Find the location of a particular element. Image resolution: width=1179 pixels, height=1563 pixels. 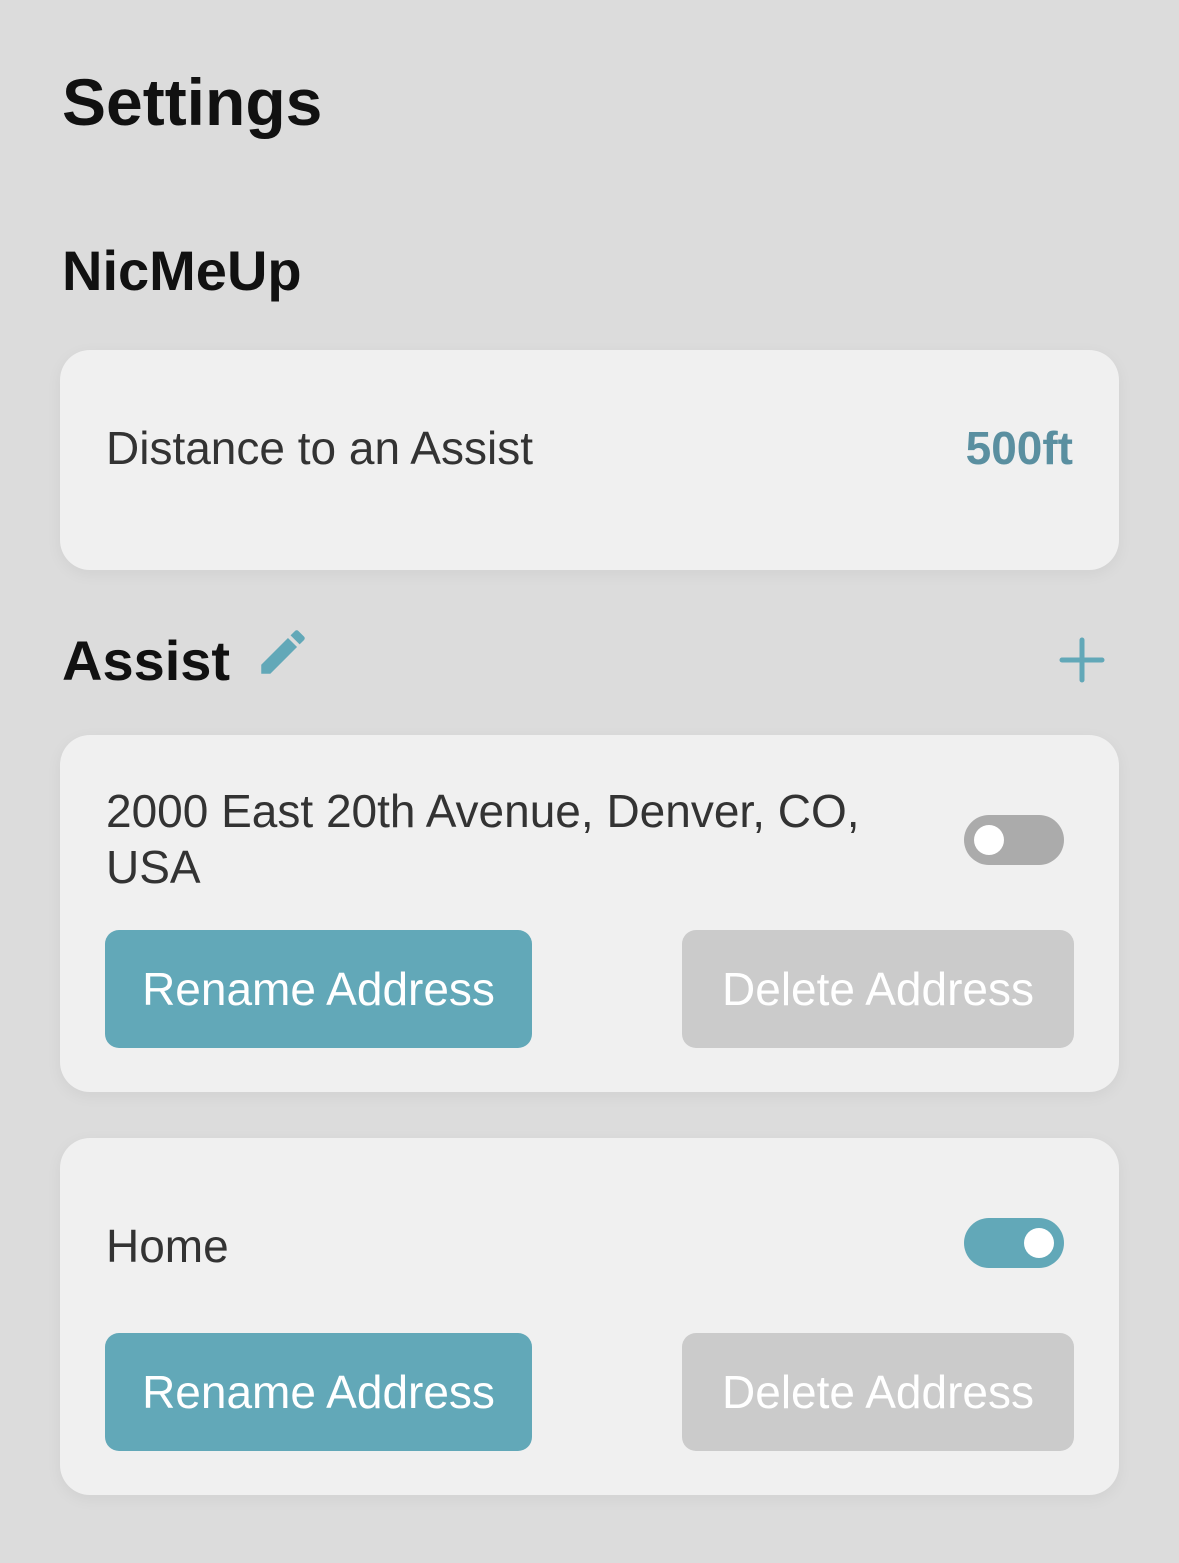

pencil-icon is located at coordinates (283, 652).